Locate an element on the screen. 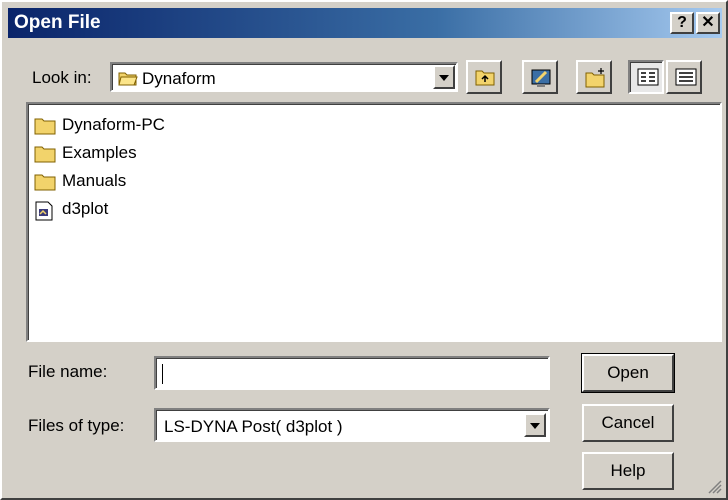  file-type-combobox: LS-DYNA Post( d3plot ) is located at coordinates (352, 425).